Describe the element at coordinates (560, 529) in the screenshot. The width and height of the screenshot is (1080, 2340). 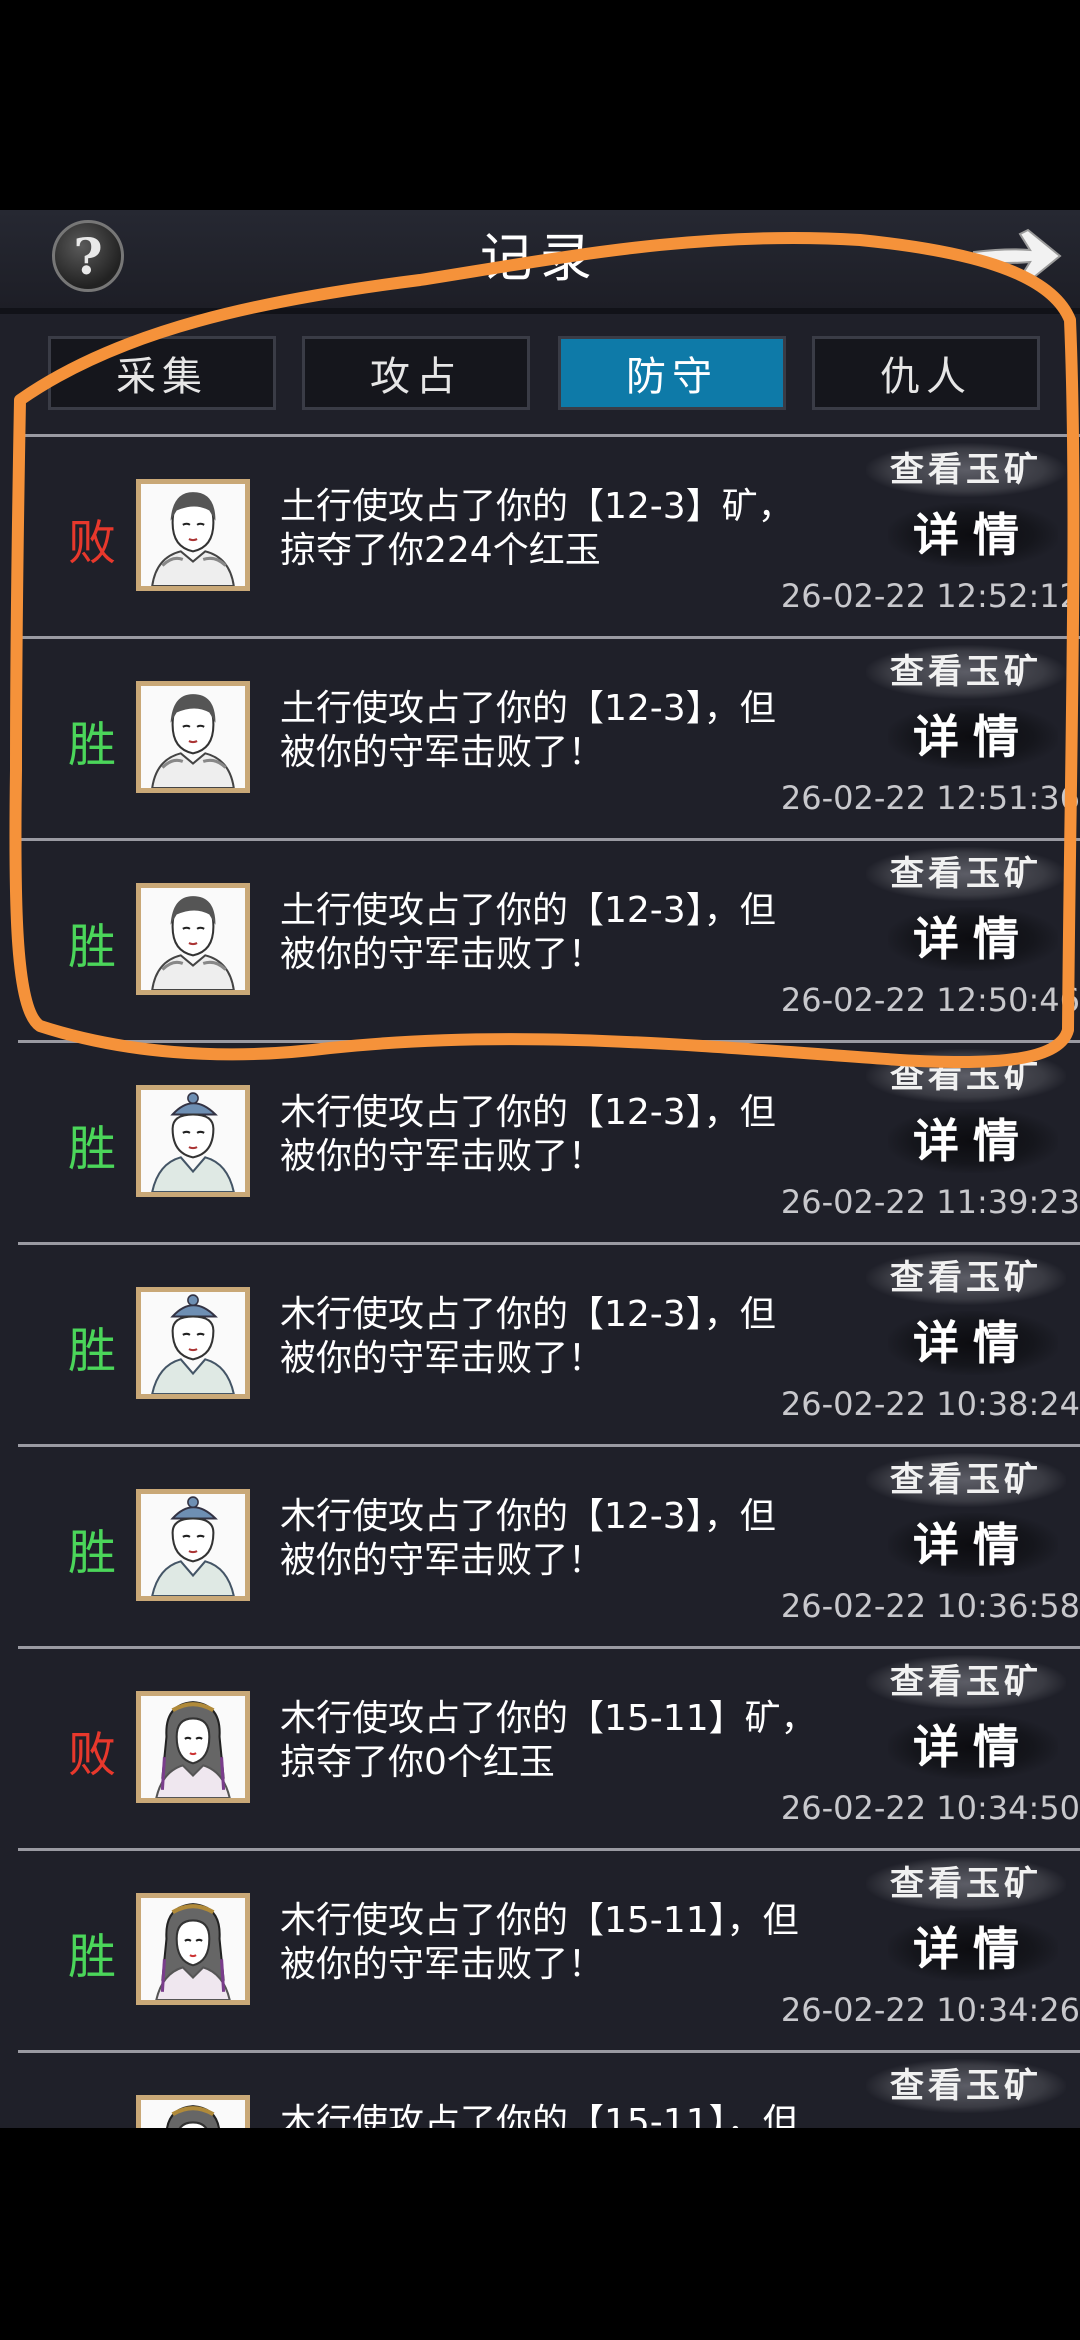
I see `record-message: 土行使攻占了你的【12-3】矿， 掠夺了你224个红玉` at that location.